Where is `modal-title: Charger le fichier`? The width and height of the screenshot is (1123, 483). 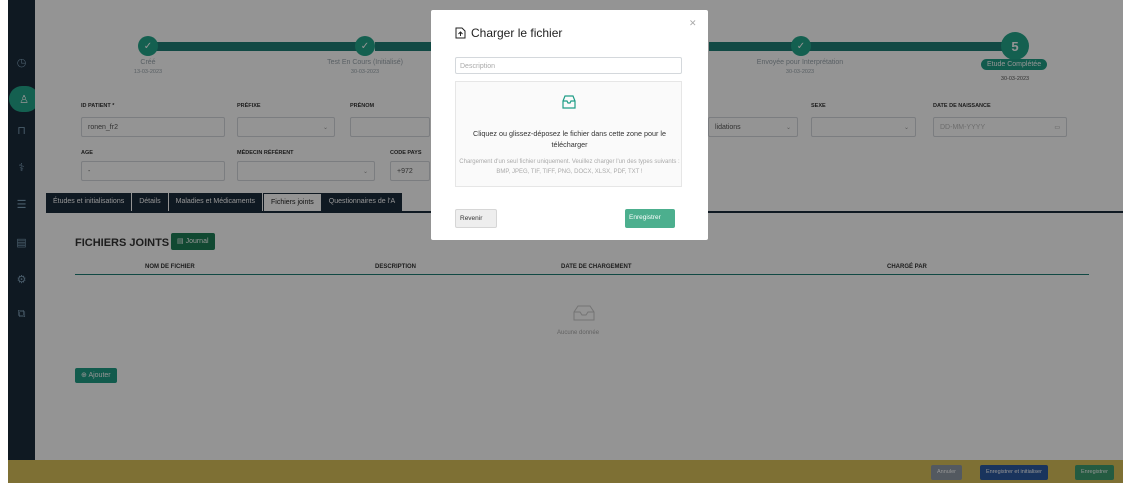
modal-title: Charger le fichier is located at coordinates (508, 33).